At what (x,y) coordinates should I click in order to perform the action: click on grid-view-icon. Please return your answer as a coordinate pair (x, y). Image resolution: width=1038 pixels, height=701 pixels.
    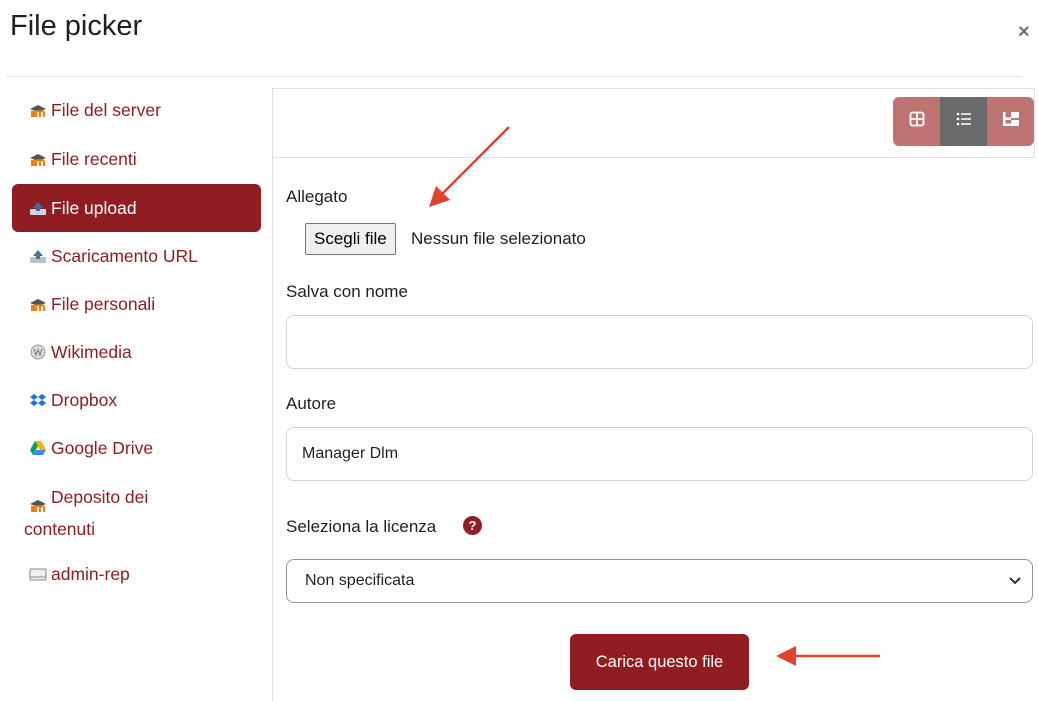
    Looking at the image, I should click on (917, 121).